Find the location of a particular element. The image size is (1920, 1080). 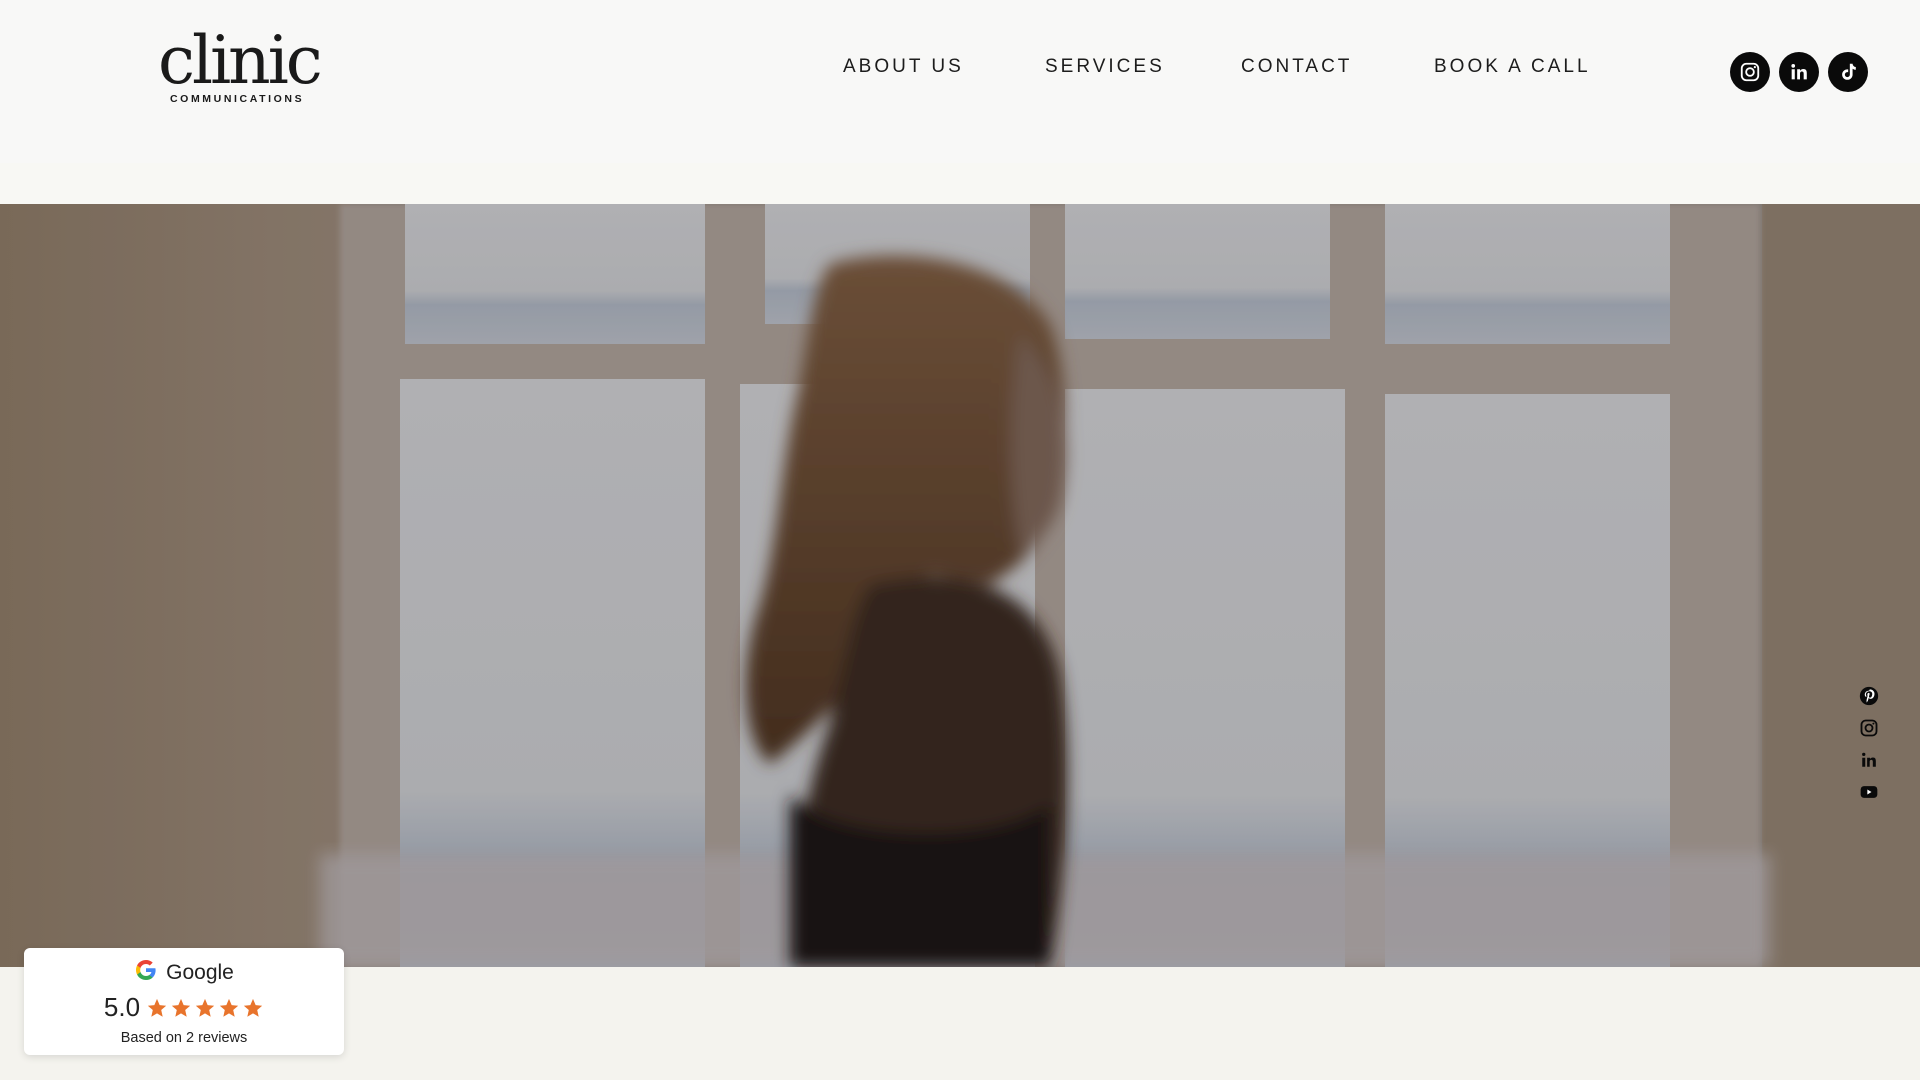

tiktok-icon is located at coordinates (1848, 72).